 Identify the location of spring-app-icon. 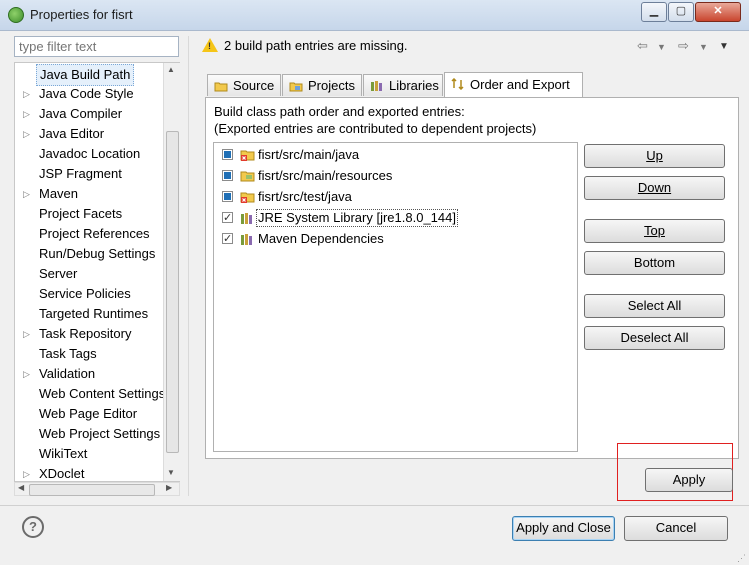
(16, 15).